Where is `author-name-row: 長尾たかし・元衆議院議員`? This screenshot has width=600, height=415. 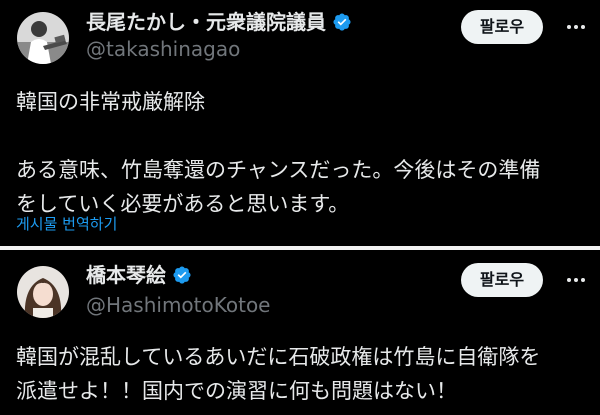
author-name-row: 長尾たかし・元衆議院議員 is located at coordinates (219, 22).